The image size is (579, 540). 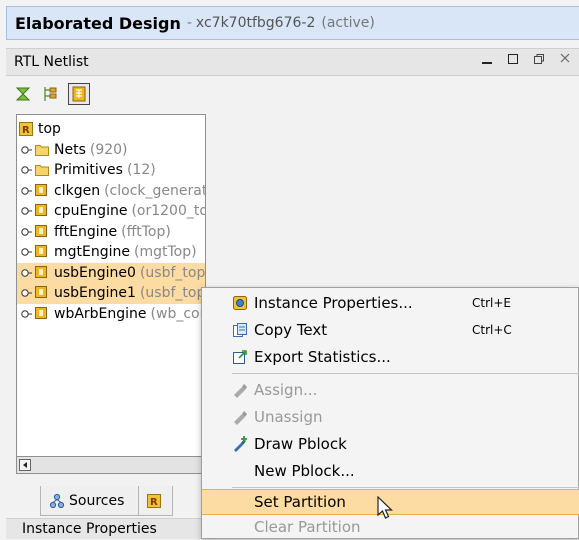 What do you see at coordinates (390, 303) in the screenshot?
I see `menu-item-instance-properties: Instance Properties... Ctrl+E` at bounding box center [390, 303].